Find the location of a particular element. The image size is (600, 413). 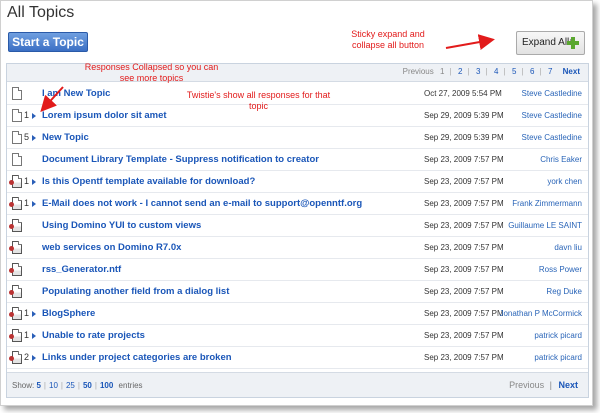

topic-title-link: Unable to rate projects is located at coordinates (93, 335).